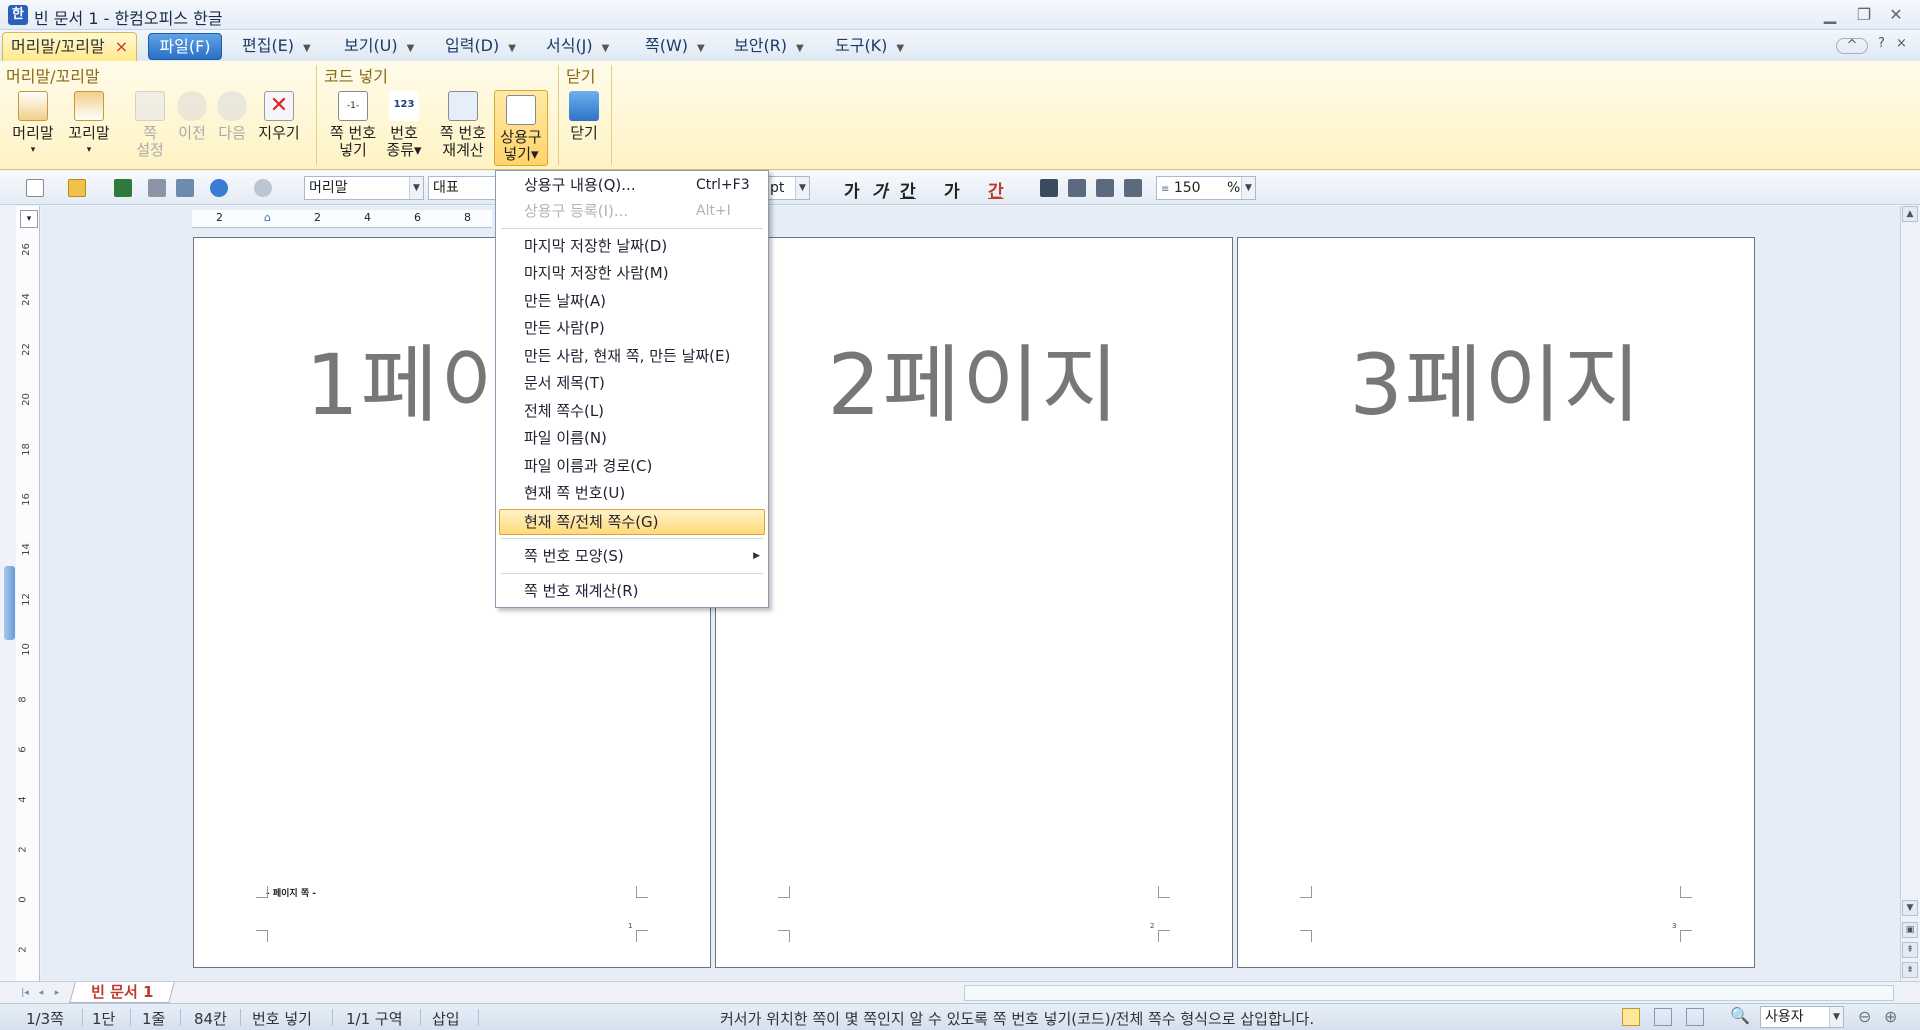  Describe the element at coordinates (123, 188) in the screenshot. I see `save-icon` at that location.